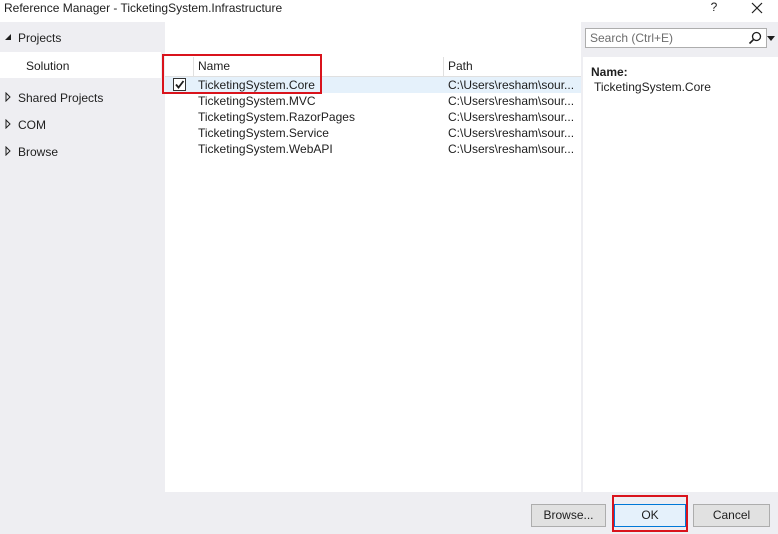  I want to click on project-name: TicketingSystem.Service, so click(263, 133).